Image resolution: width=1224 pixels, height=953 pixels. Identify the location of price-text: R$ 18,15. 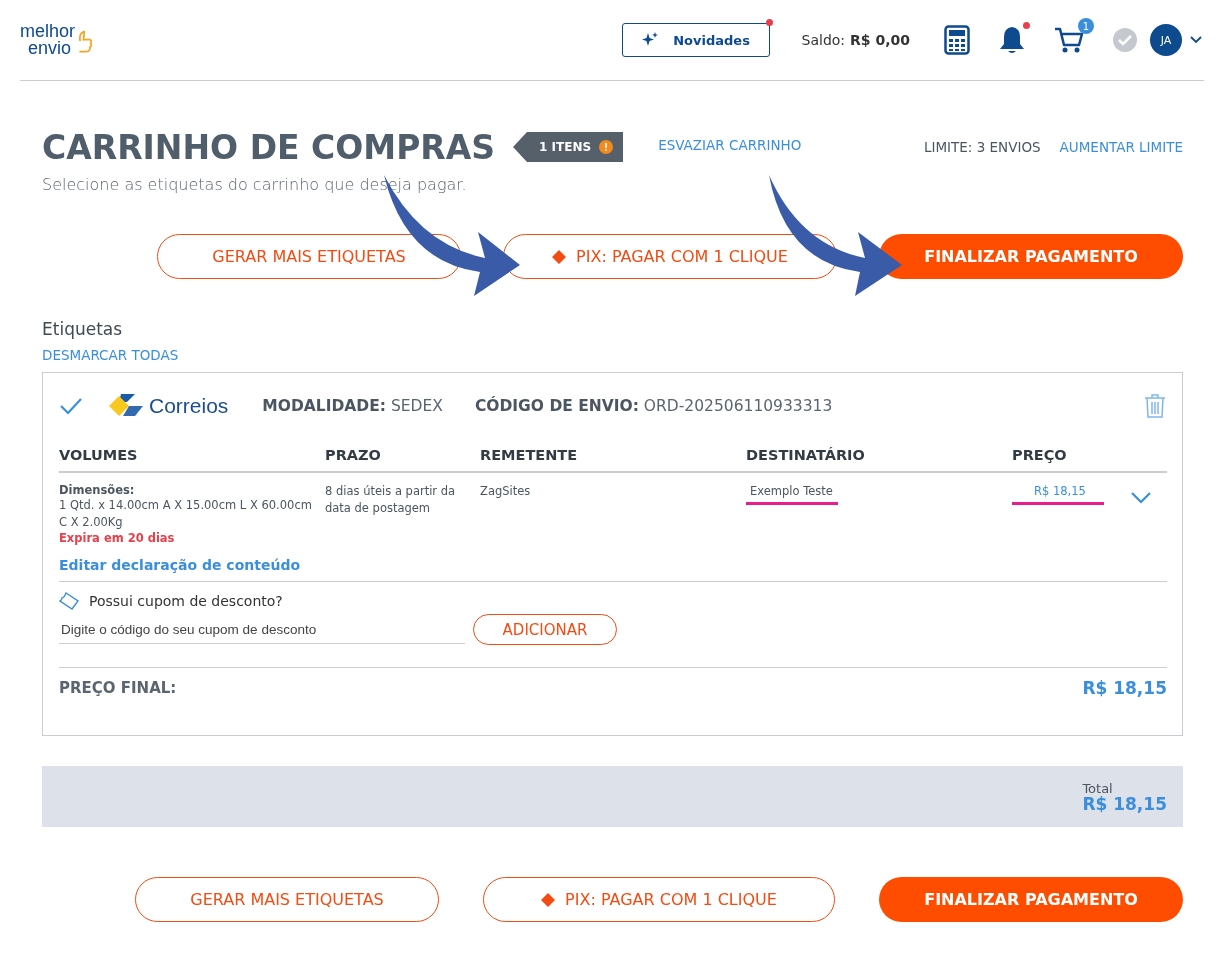
(1060, 491).